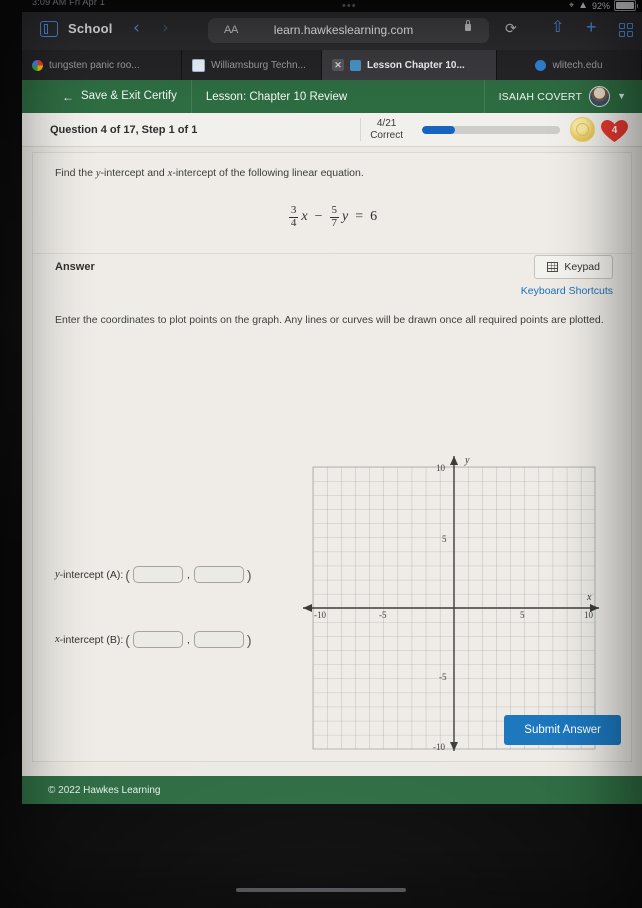  I want to click on sidebar-icon, so click(49, 29).